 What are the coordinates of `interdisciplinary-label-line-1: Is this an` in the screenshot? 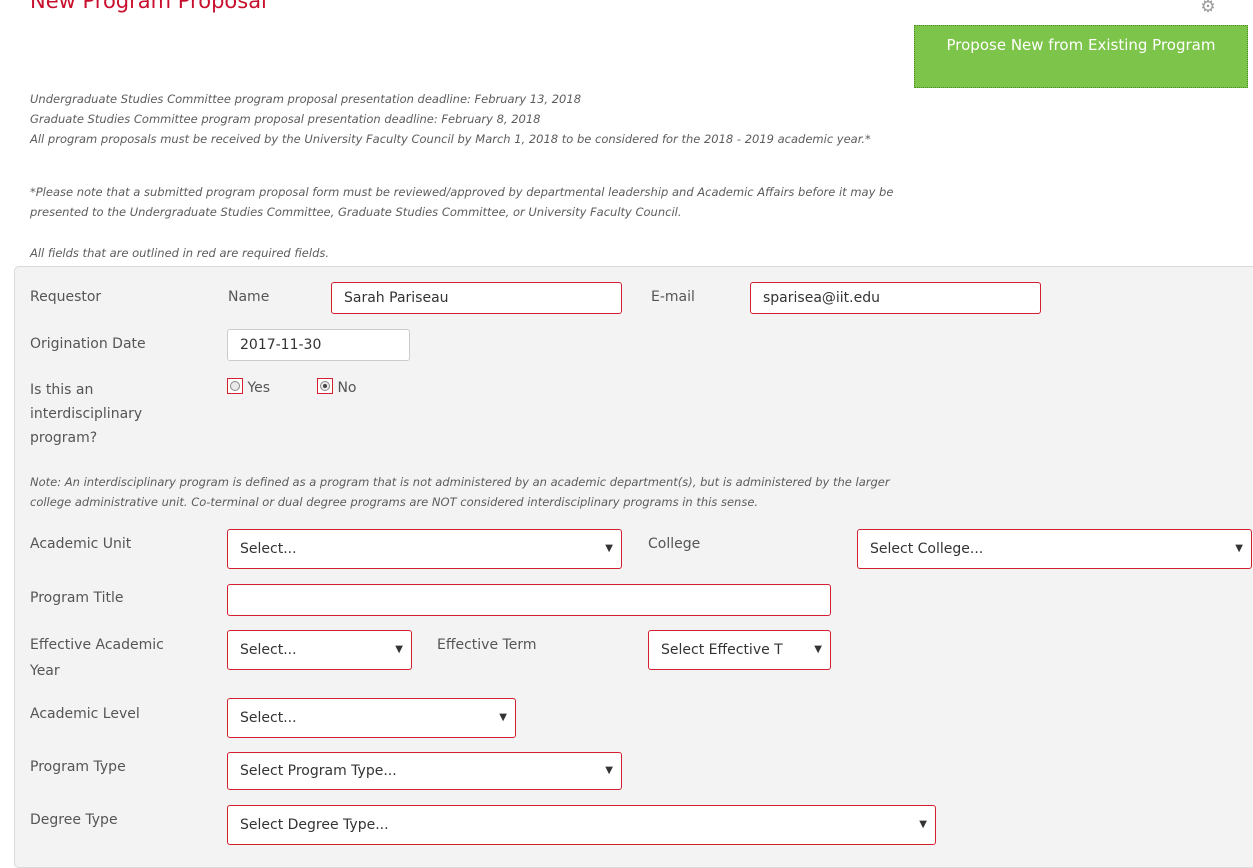 It's located at (62, 390).